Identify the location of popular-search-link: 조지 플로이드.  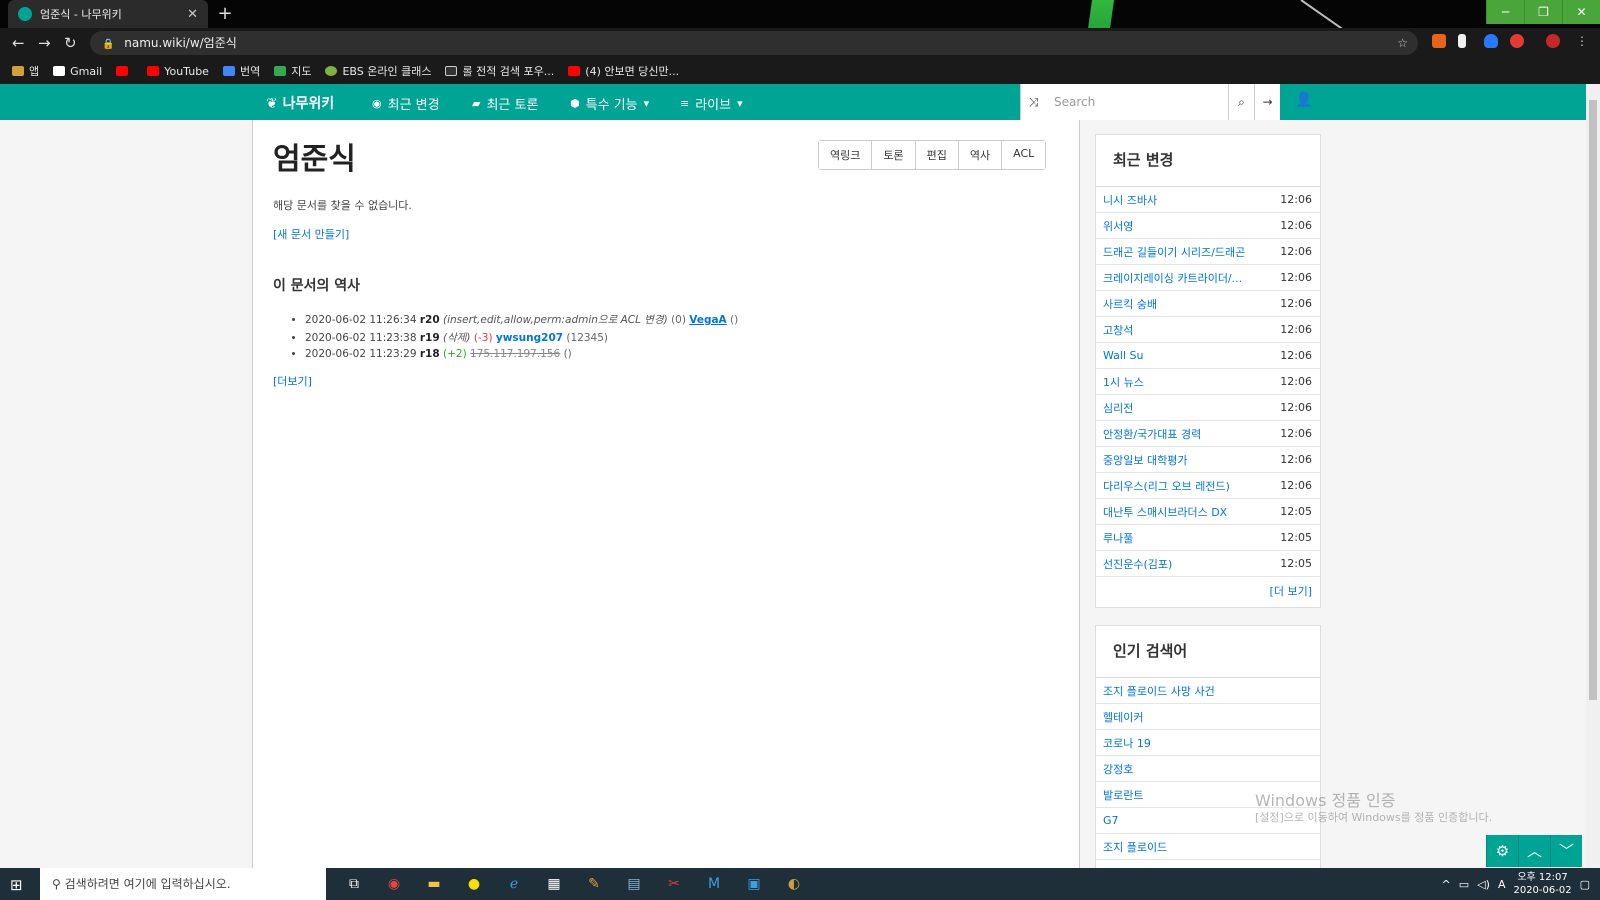
(1207, 847).